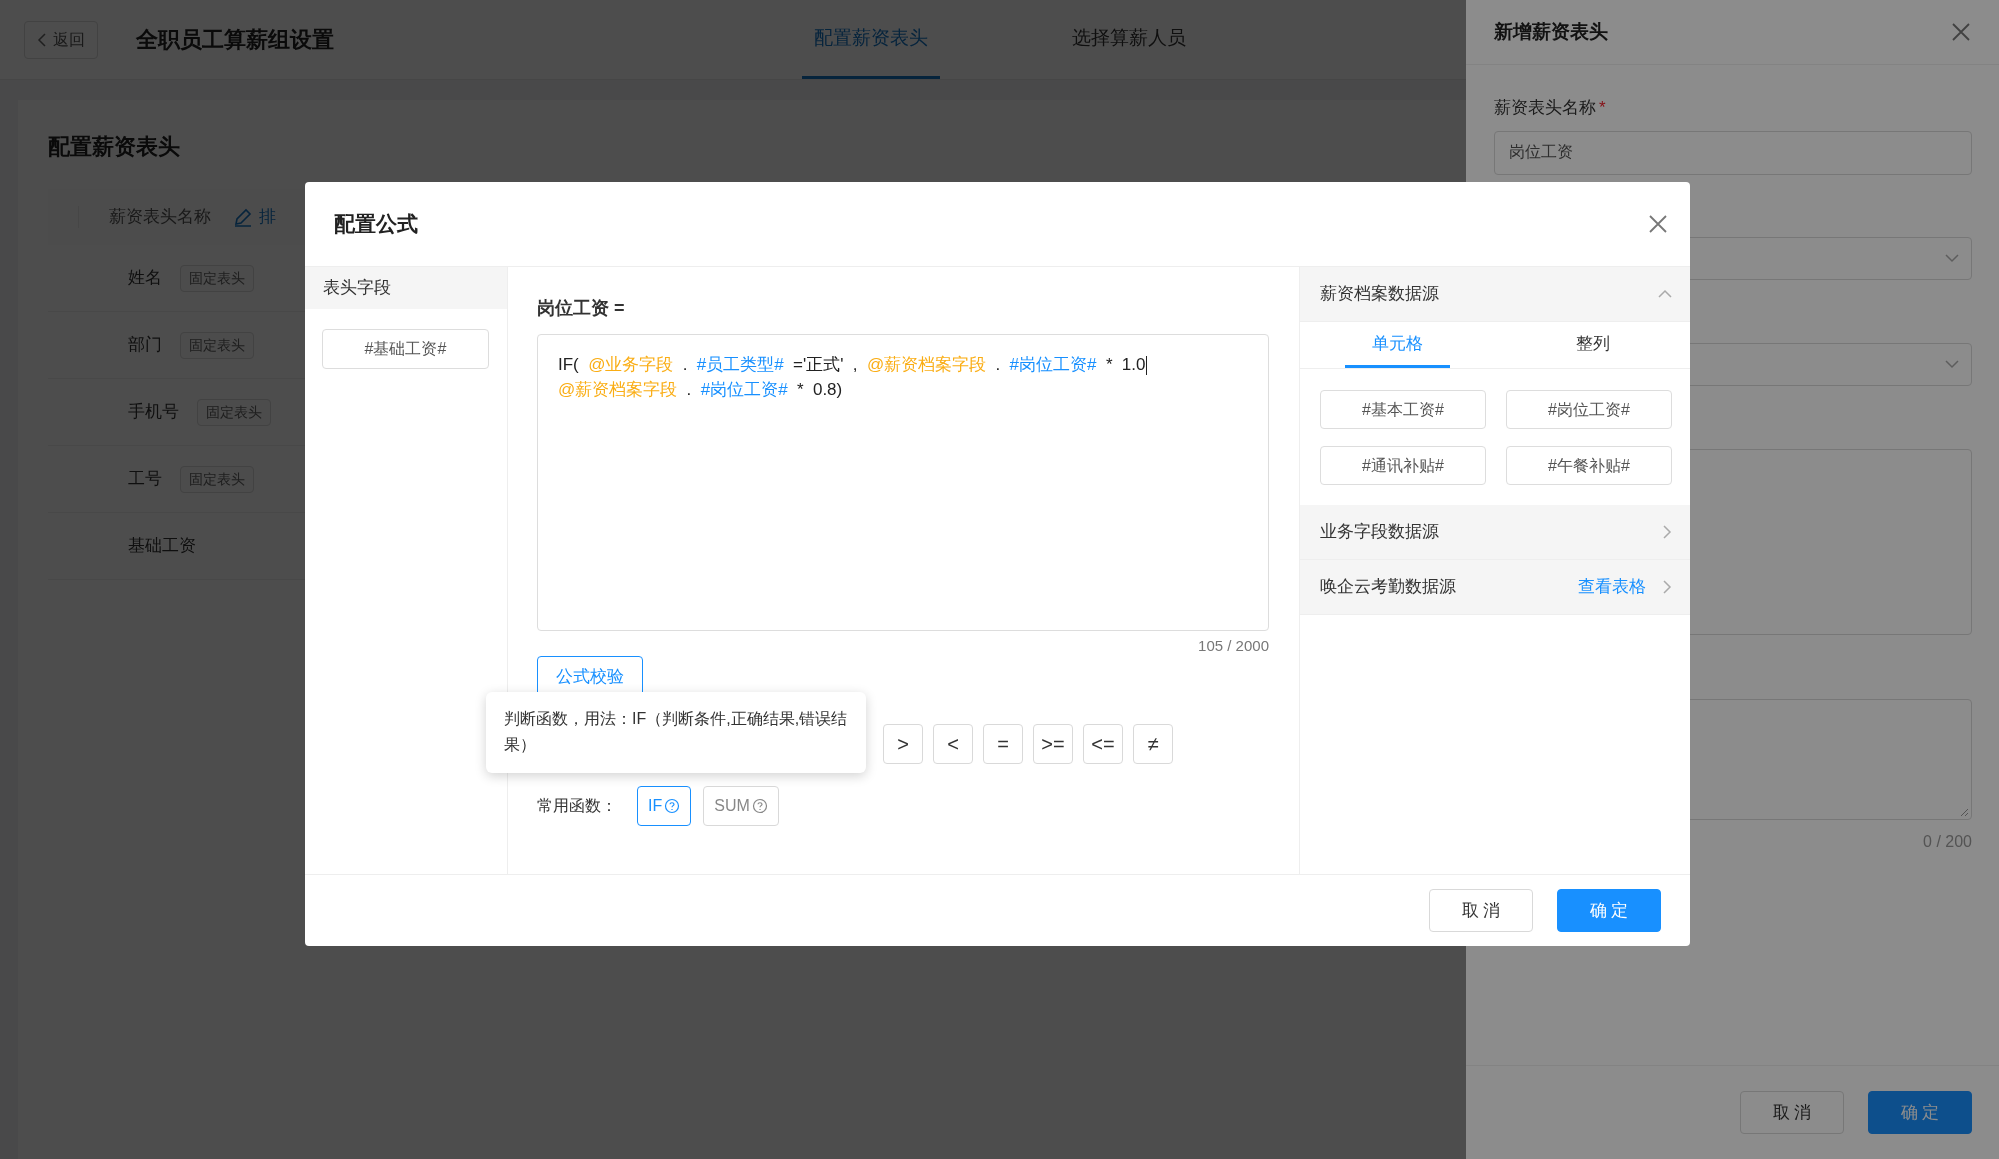 This screenshot has height=1159, width=1999. What do you see at coordinates (568, 364) in the screenshot?
I see `formula-token: IF(` at bounding box center [568, 364].